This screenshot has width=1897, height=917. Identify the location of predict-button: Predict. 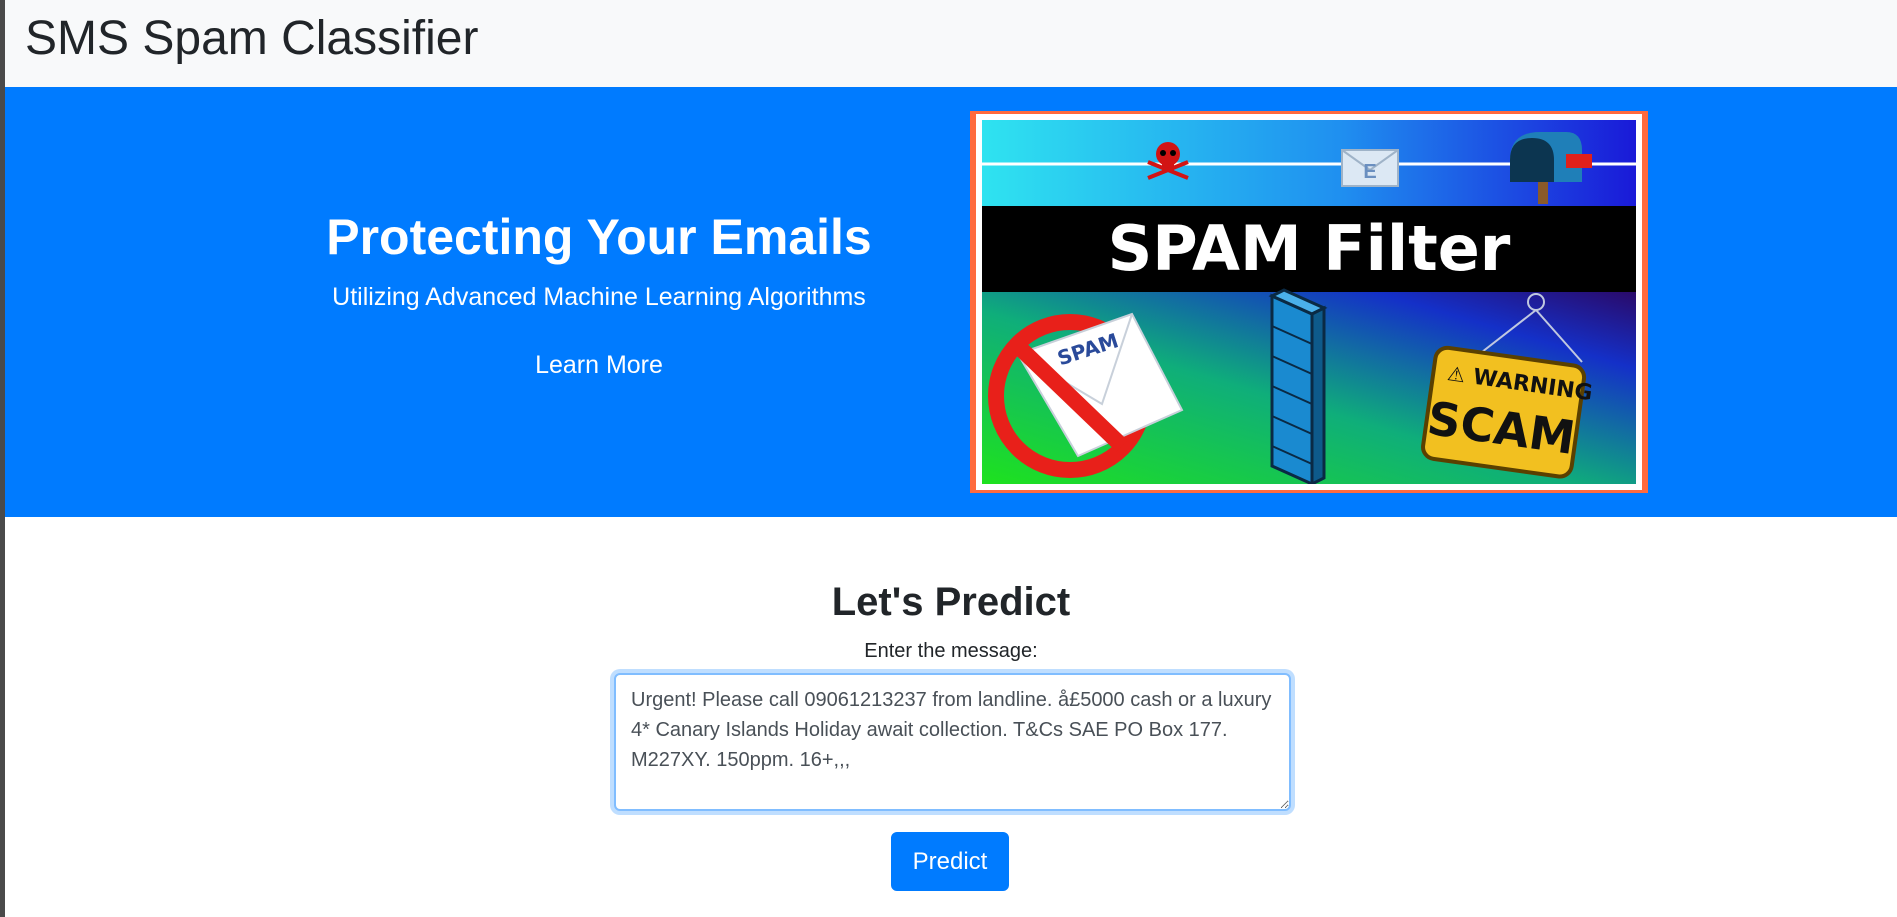
(950, 861).